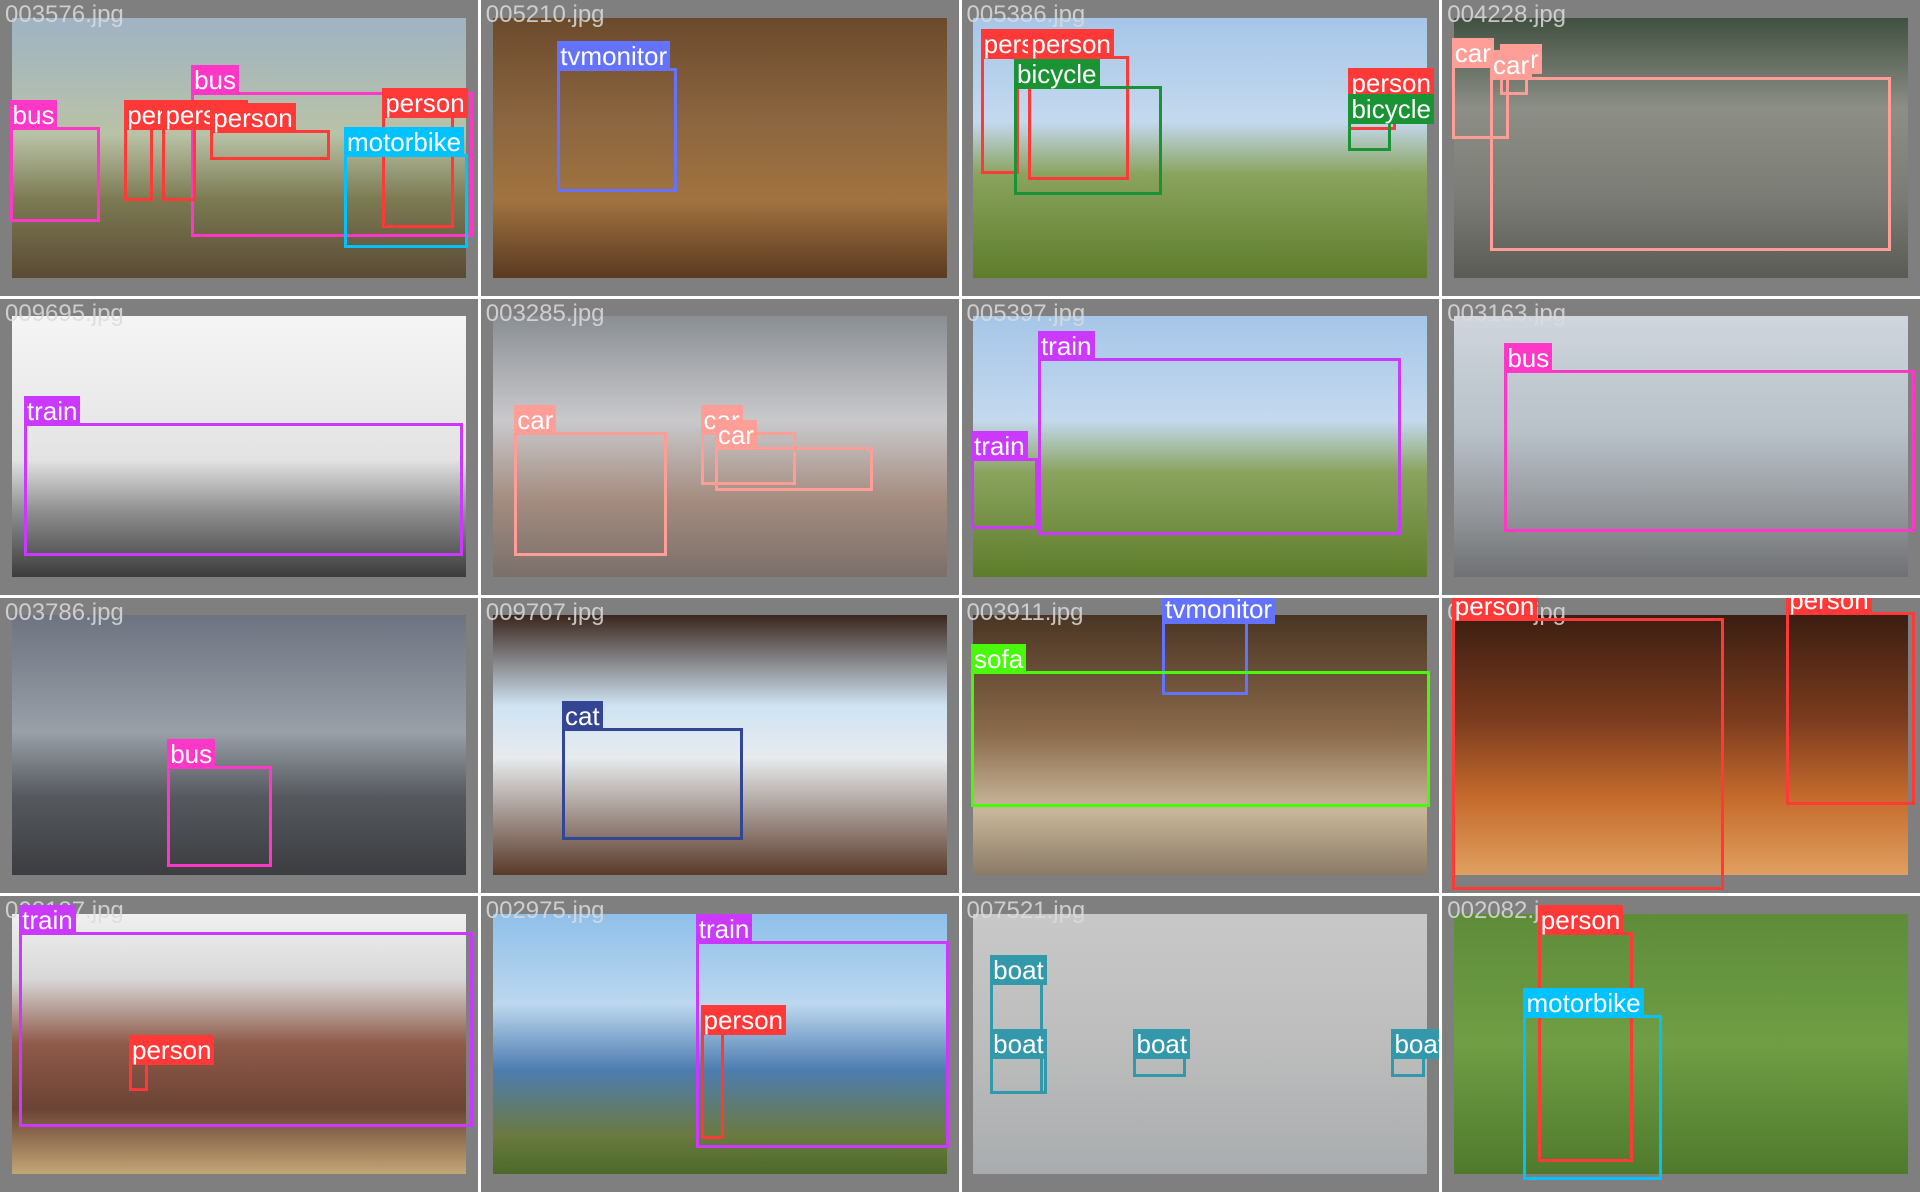  Describe the element at coordinates (652, 770) in the screenshot. I see `detection-box-cat: cat` at that location.